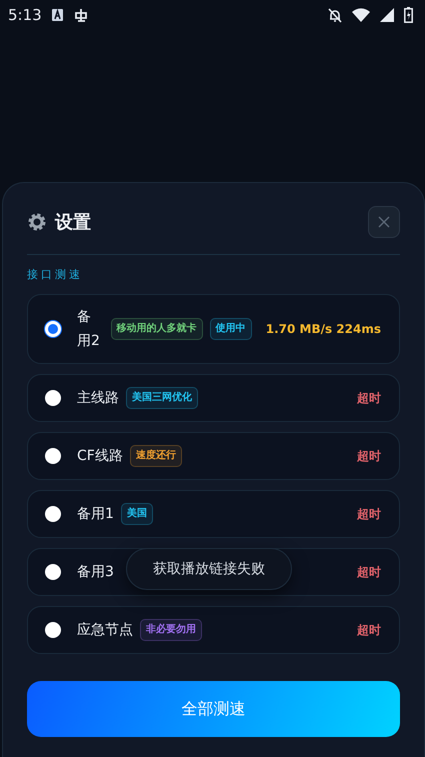 The height and width of the screenshot is (757, 425). Describe the element at coordinates (95, 572) in the screenshot. I see `line-name: 备用3` at that location.